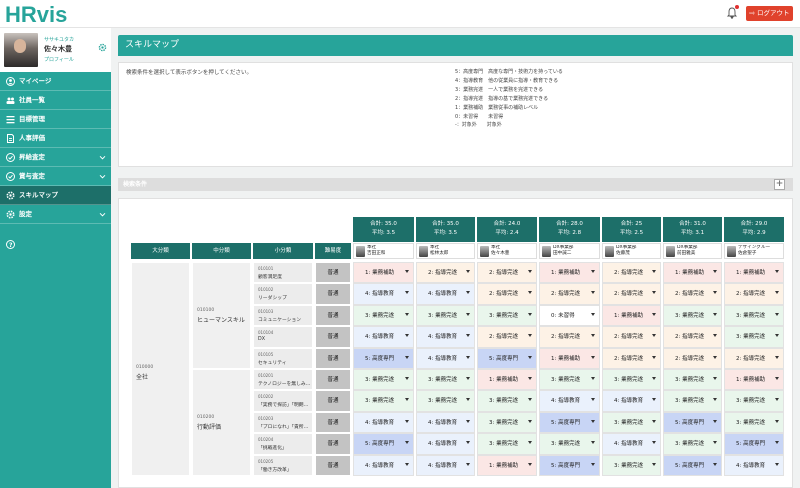 Image resolution: width=800 pixels, height=488 pixels. I want to click on employee-card: 本社 佐々木豊, so click(507, 251).